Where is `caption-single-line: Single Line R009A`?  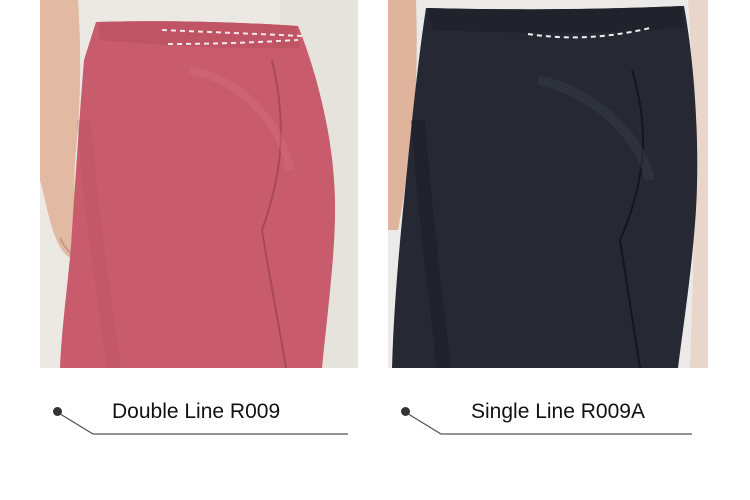
caption-single-line: Single Line R009A is located at coordinates (546, 420).